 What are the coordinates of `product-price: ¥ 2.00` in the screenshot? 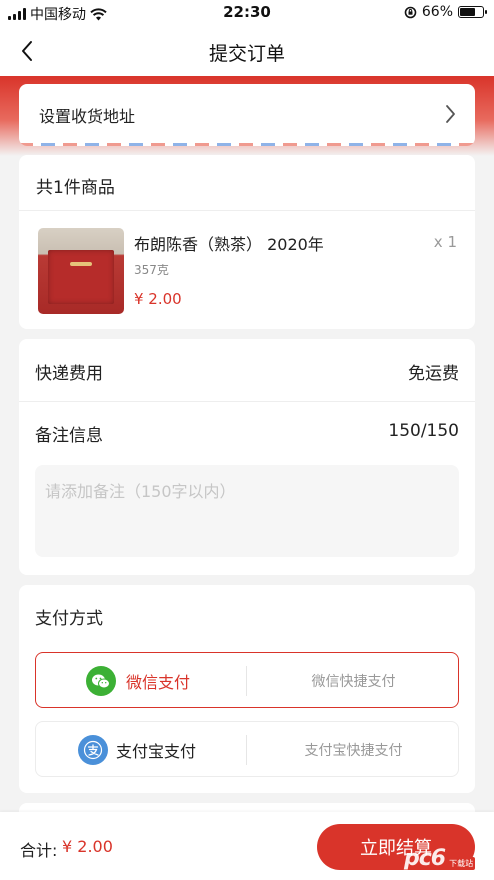 It's located at (158, 299).